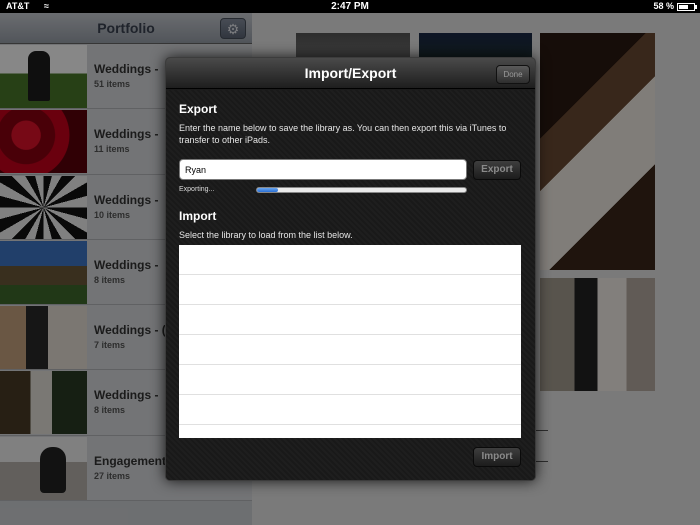  I want to click on dialog-title: Import/Export, so click(350, 73).